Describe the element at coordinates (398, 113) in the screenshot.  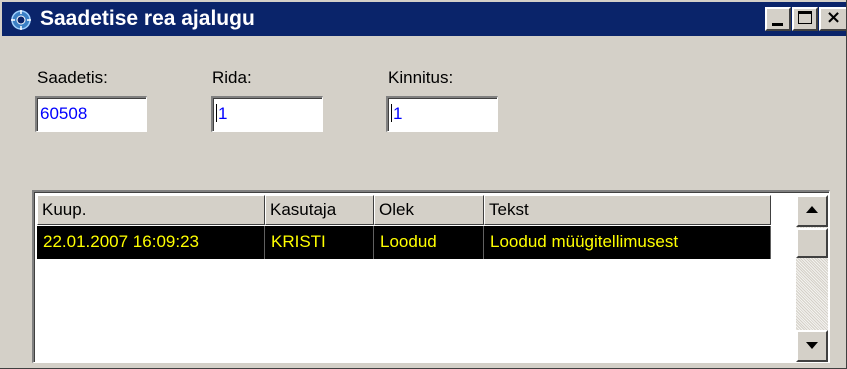
I see `kinnitus-value: 1` at that location.